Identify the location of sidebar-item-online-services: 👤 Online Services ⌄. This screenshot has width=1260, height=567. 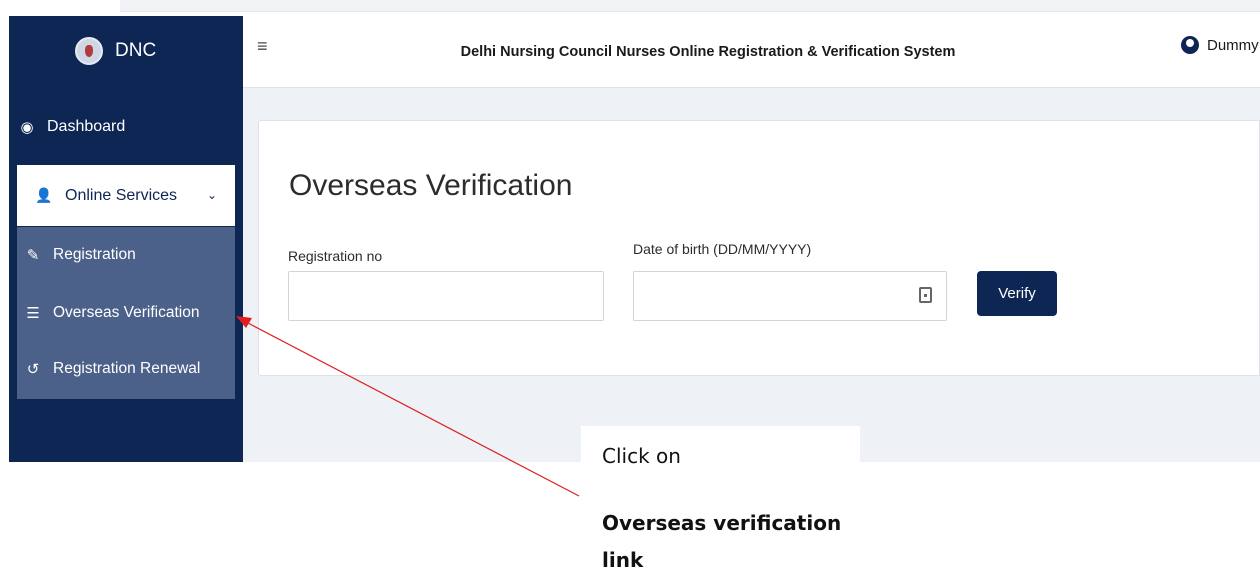
(126, 195).